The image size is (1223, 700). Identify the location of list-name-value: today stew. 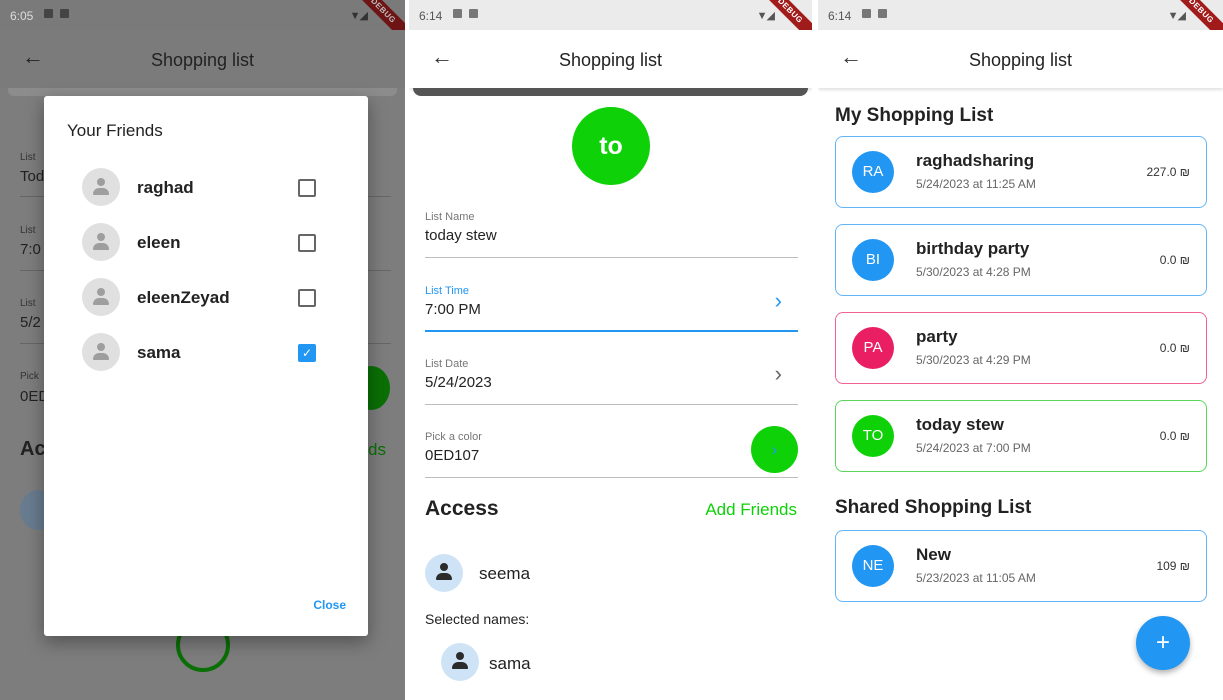
(461, 235).